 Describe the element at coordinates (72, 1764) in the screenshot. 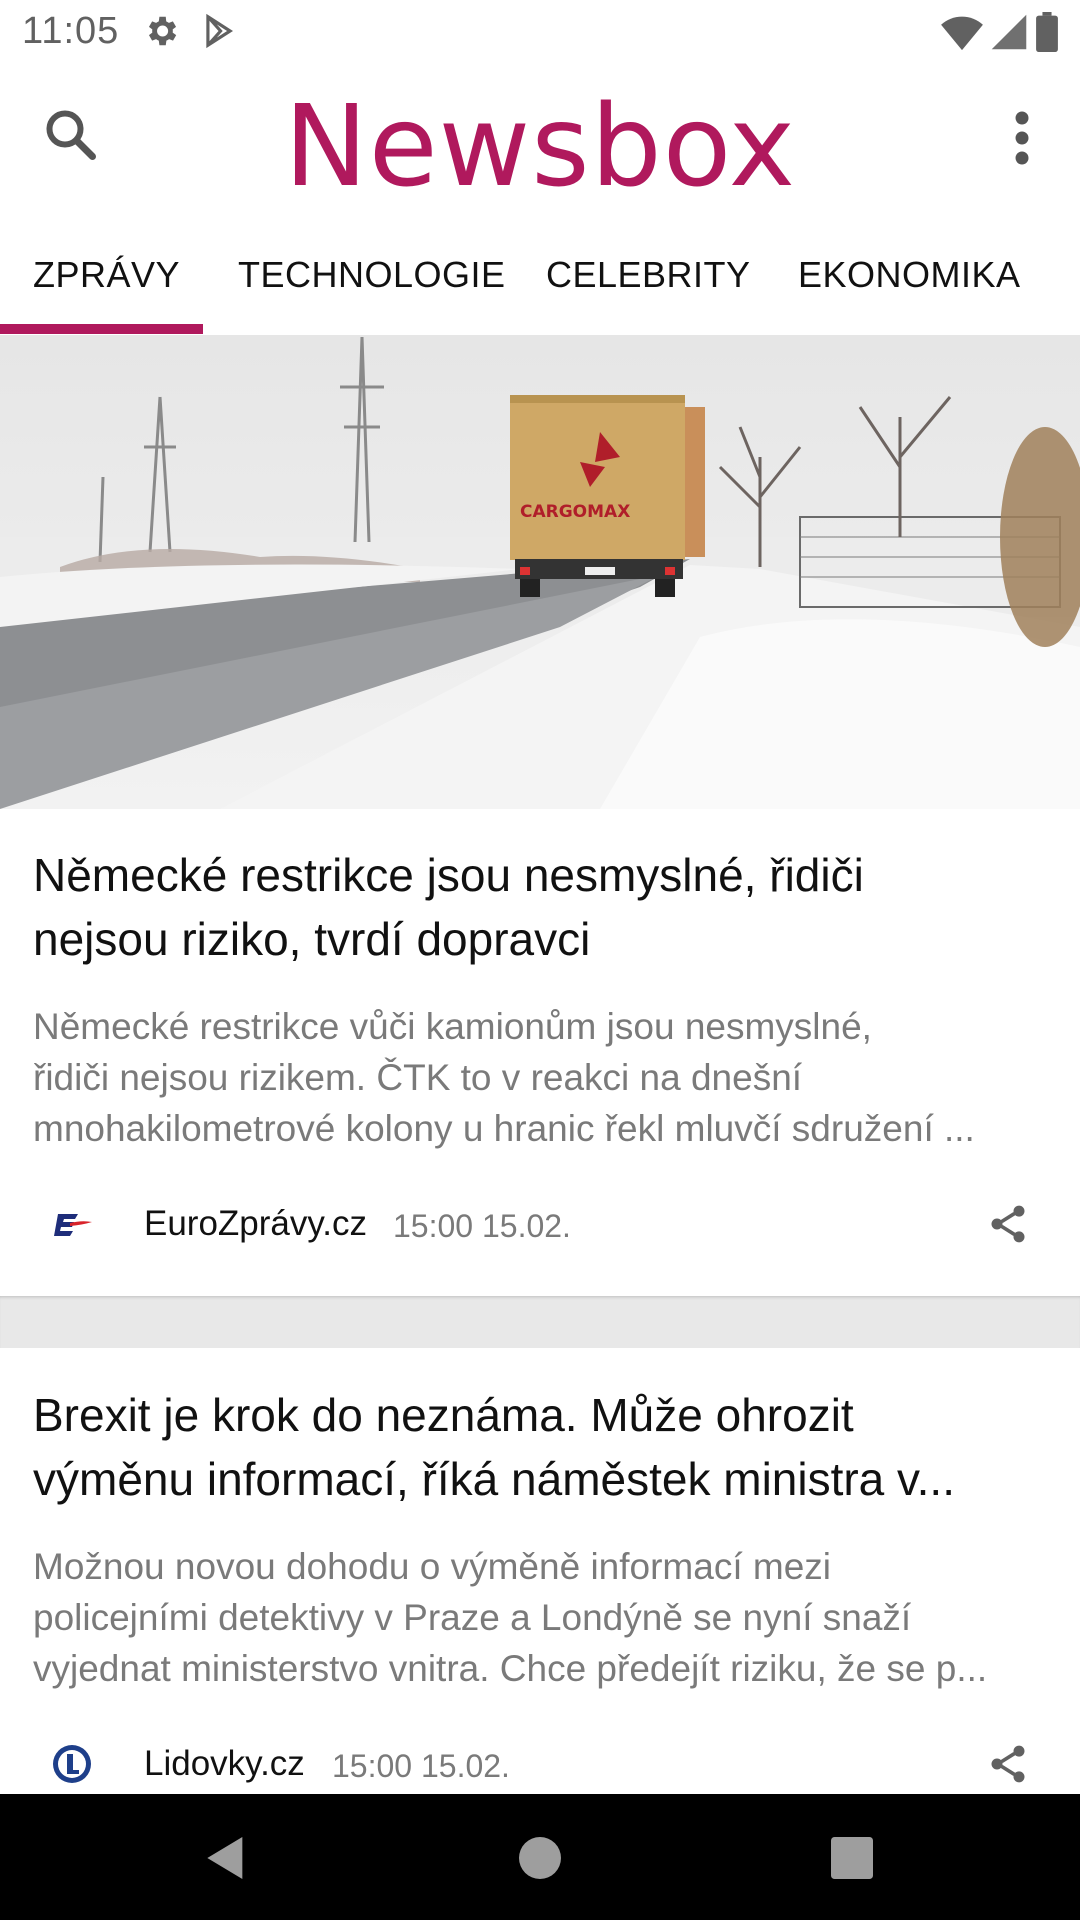

I see `lidovky-logo-icon` at that location.